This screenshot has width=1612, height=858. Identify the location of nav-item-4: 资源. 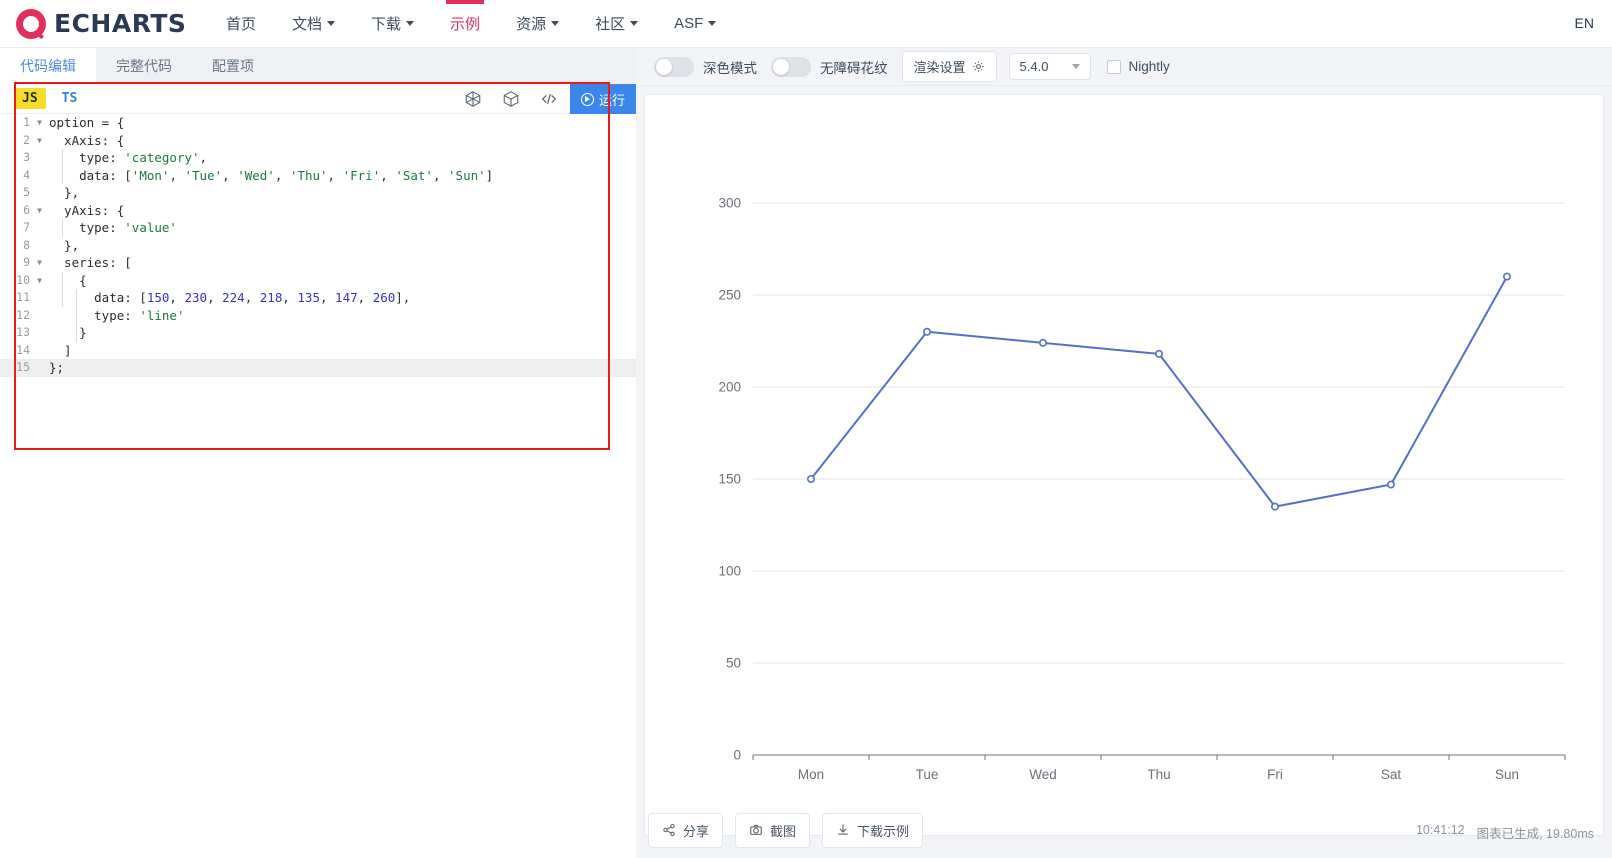
(537, 24).